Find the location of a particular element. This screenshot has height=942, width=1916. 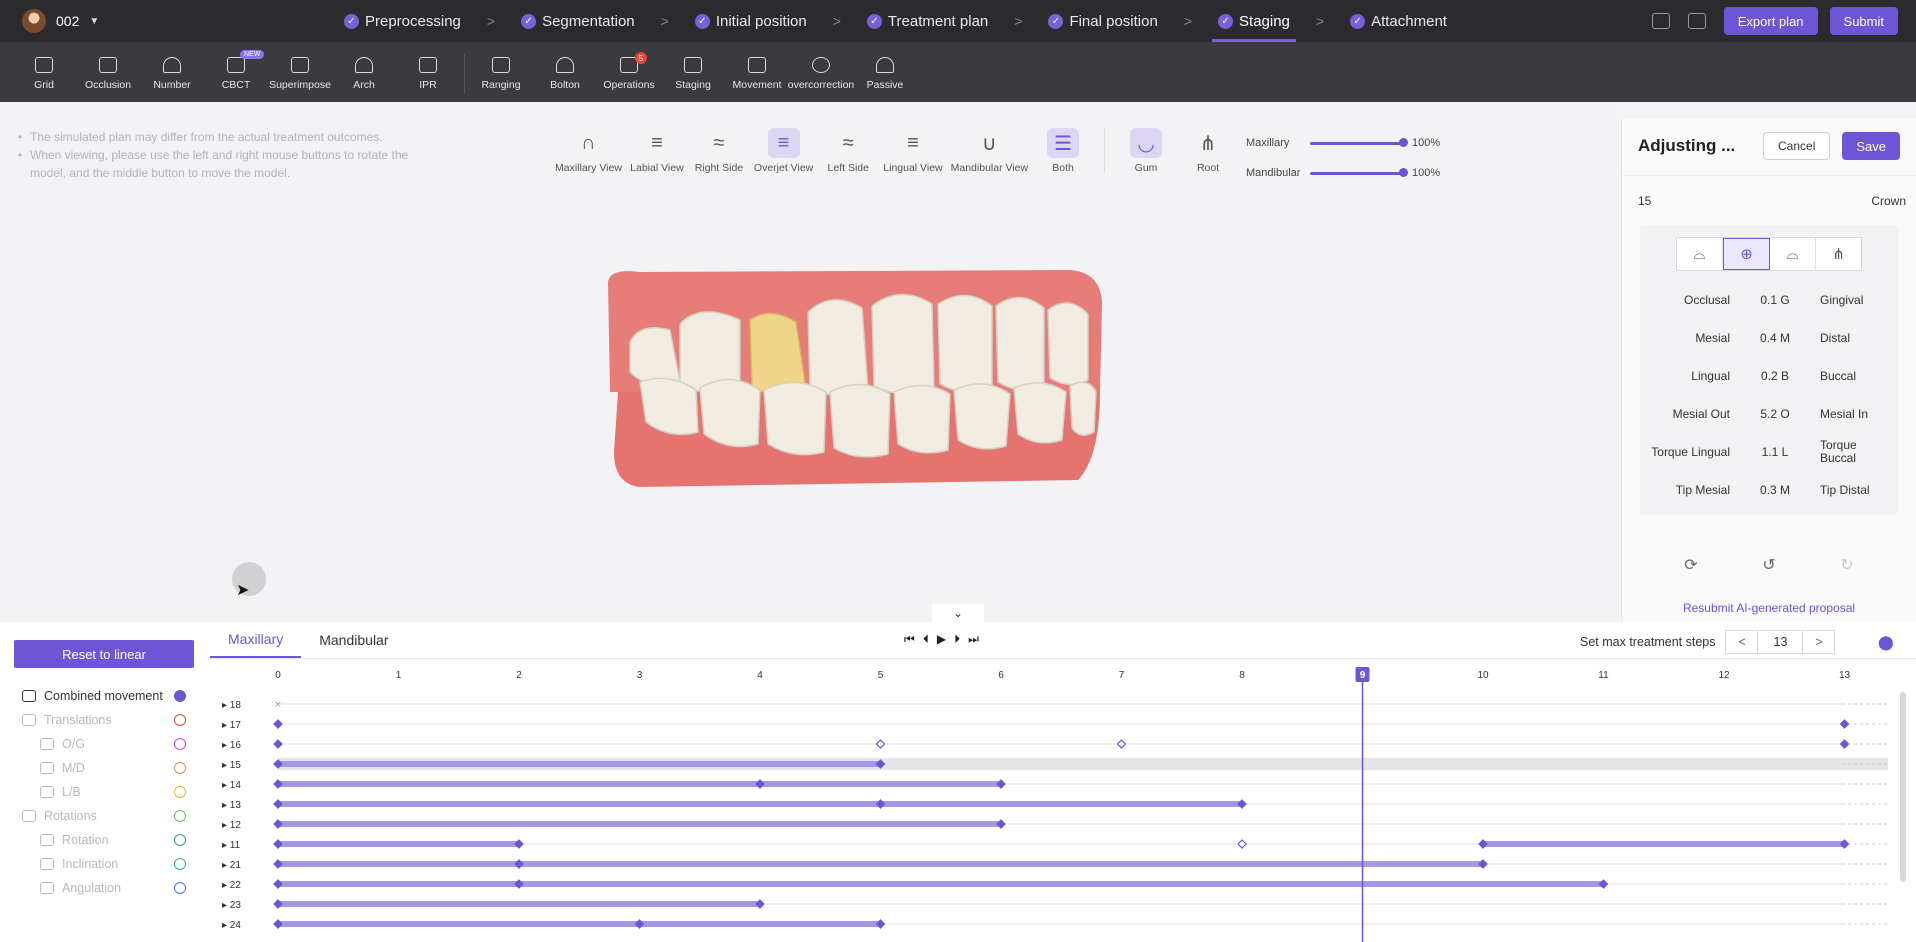

maxillary-opacity-slider is located at coordinates (1359, 142).